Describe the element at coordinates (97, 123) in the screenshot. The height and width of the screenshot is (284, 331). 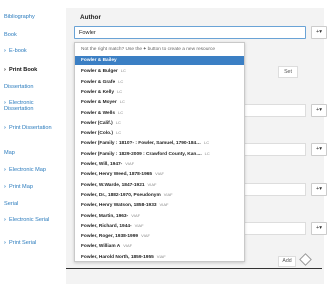
I see `option-name: Fowler (Calif.)` at that location.